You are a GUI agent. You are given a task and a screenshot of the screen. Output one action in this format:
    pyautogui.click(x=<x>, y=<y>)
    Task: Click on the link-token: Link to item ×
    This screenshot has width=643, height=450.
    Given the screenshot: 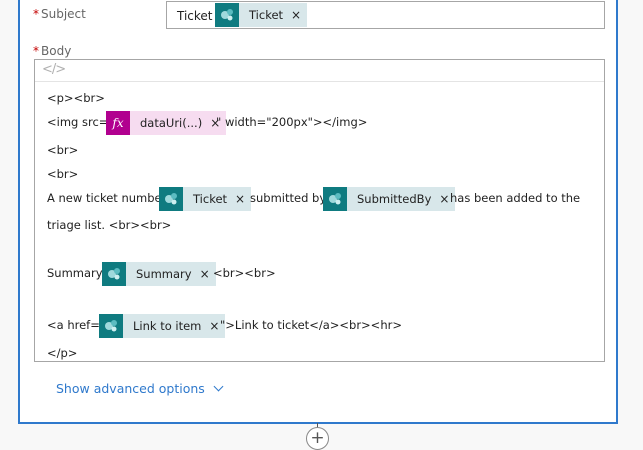 What is the action you would take?
    pyautogui.click(x=162, y=326)
    